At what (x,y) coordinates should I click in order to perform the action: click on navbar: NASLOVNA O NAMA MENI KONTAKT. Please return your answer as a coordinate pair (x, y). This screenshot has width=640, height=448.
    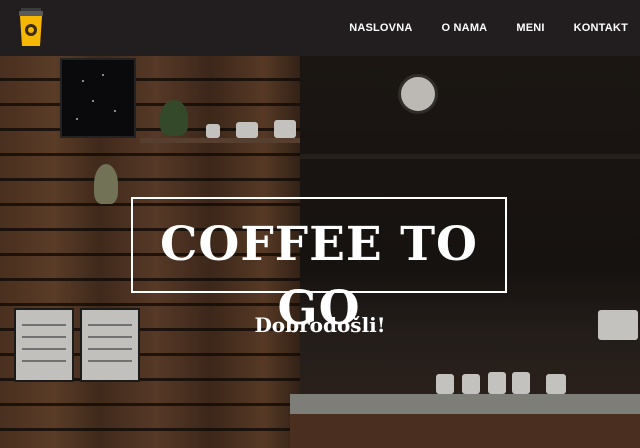
    Looking at the image, I should click on (320, 28).